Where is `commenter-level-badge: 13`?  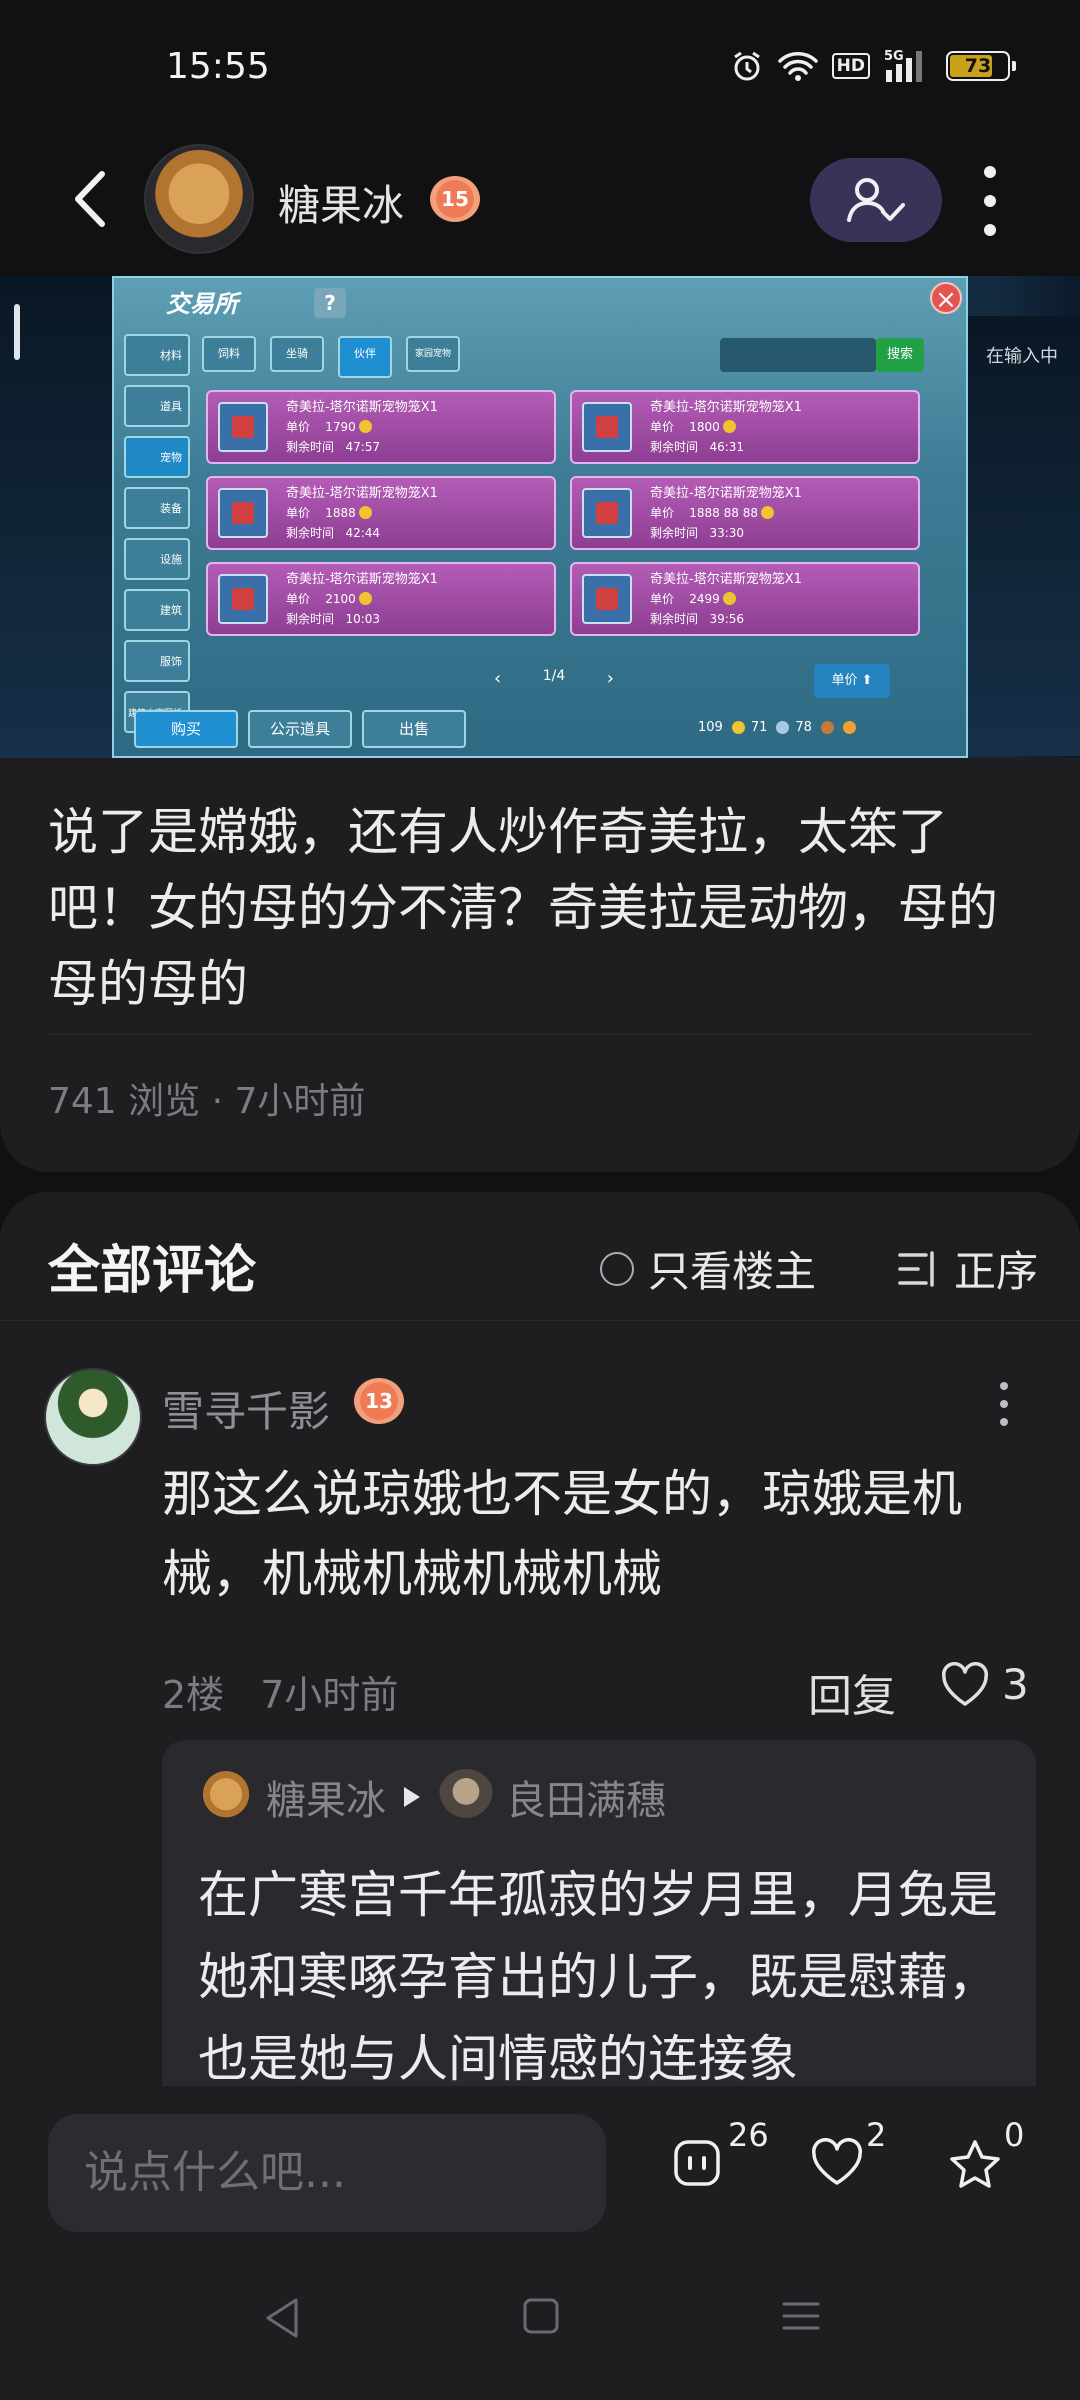
commenter-level-badge: 13 is located at coordinates (379, 1401).